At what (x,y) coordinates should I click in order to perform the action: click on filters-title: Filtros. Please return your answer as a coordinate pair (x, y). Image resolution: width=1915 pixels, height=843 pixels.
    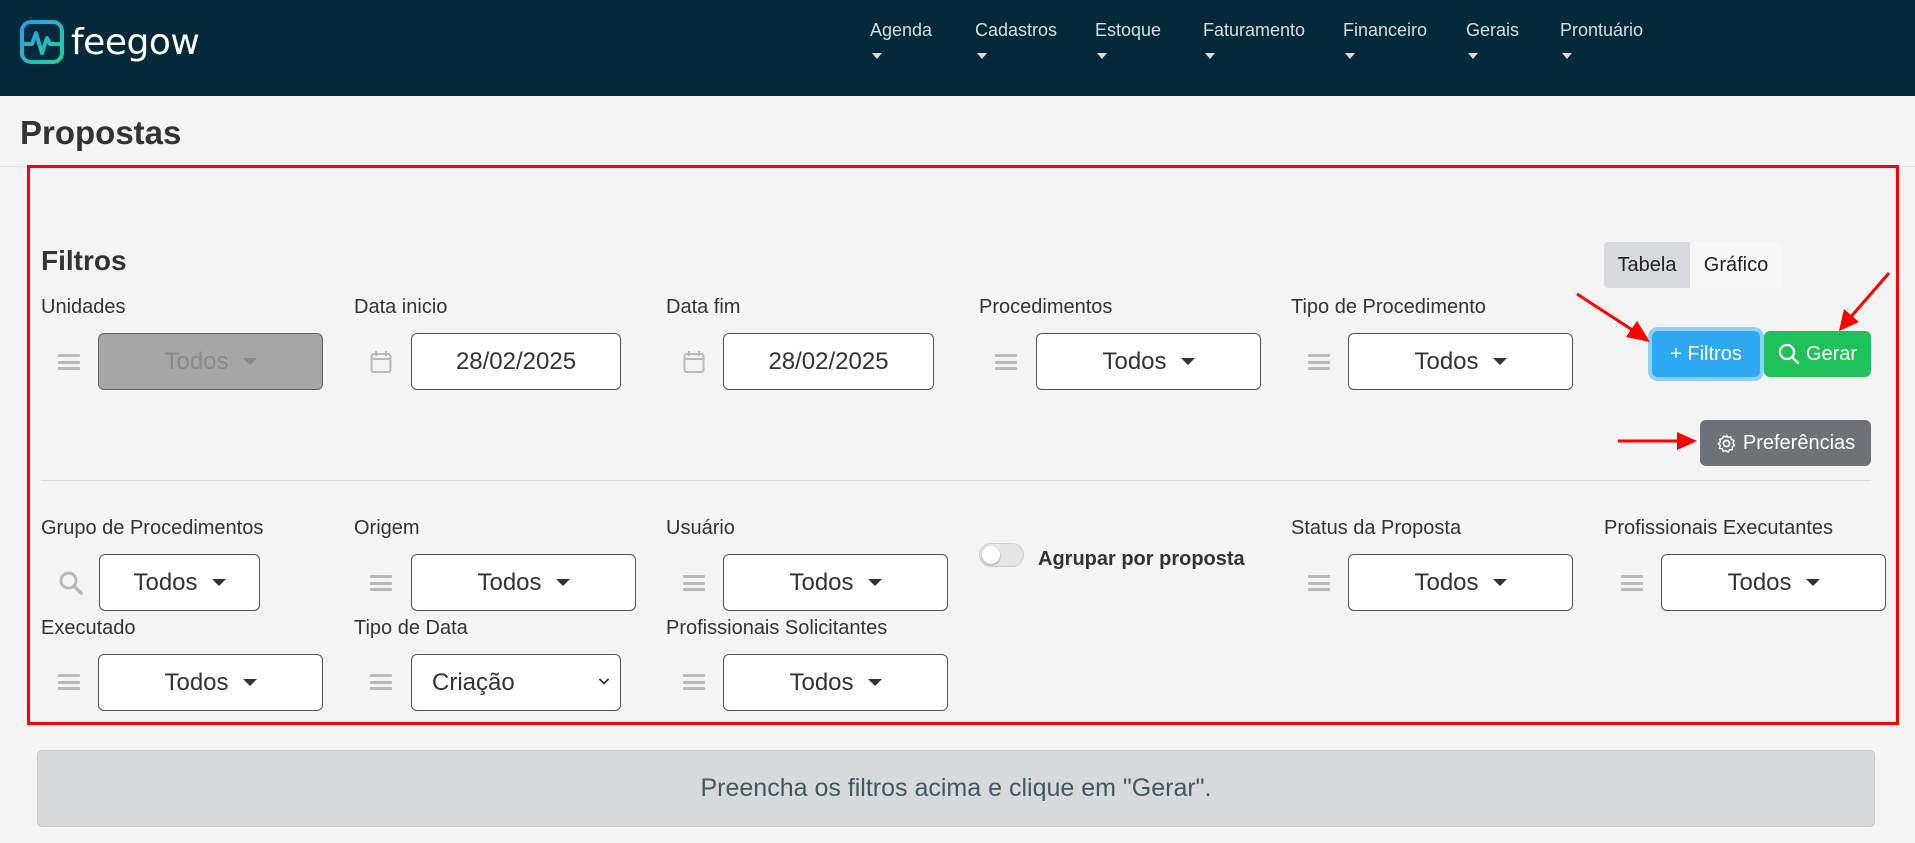
    Looking at the image, I should click on (84, 260).